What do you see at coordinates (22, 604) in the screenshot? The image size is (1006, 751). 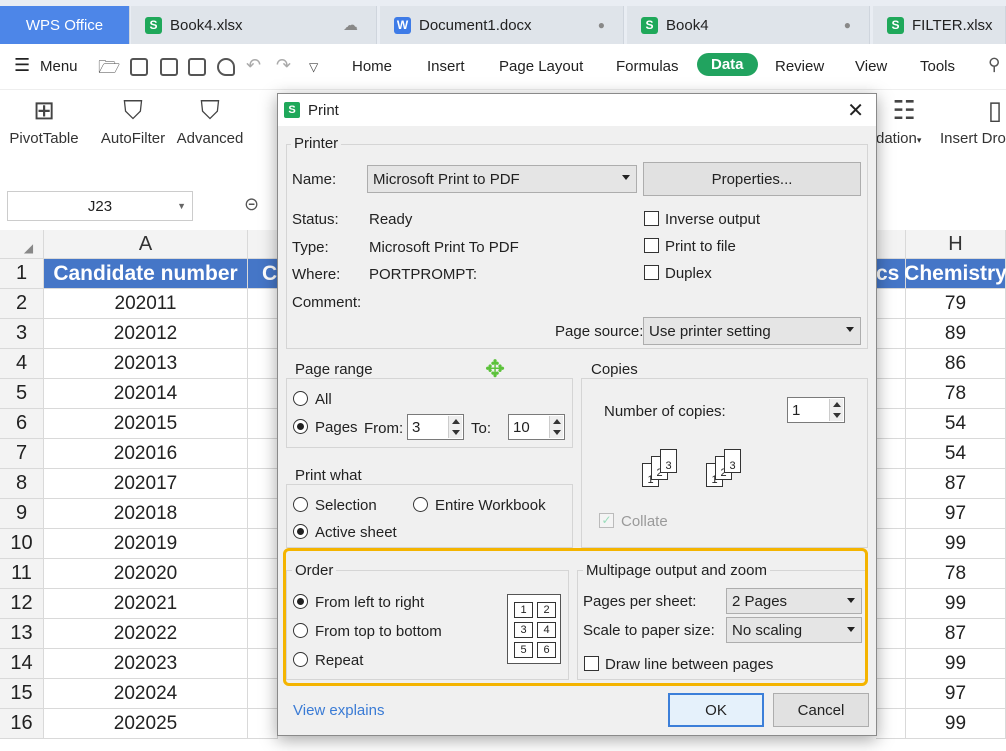 I see `row-header: 12` at bounding box center [22, 604].